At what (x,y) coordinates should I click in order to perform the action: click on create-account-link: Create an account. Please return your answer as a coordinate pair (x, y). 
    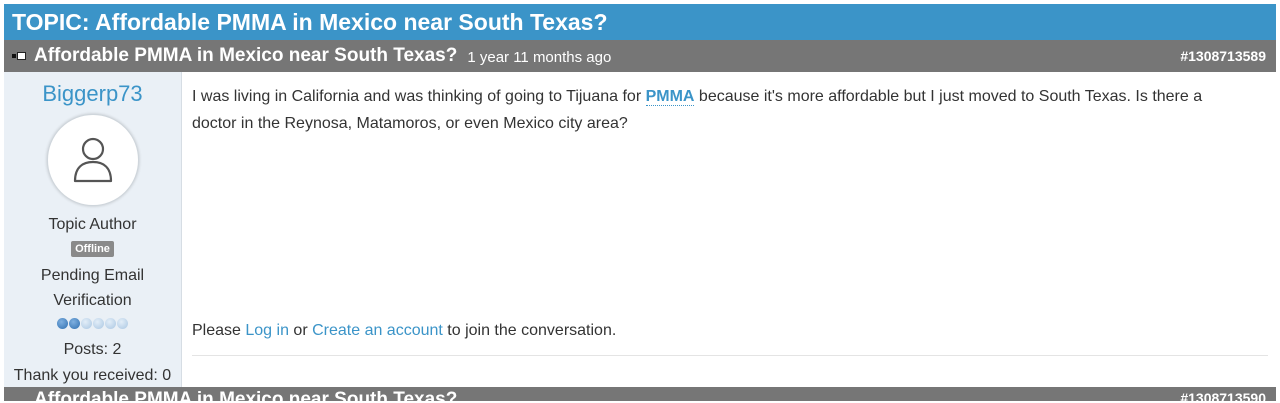
    Looking at the image, I should click on (377, 330).